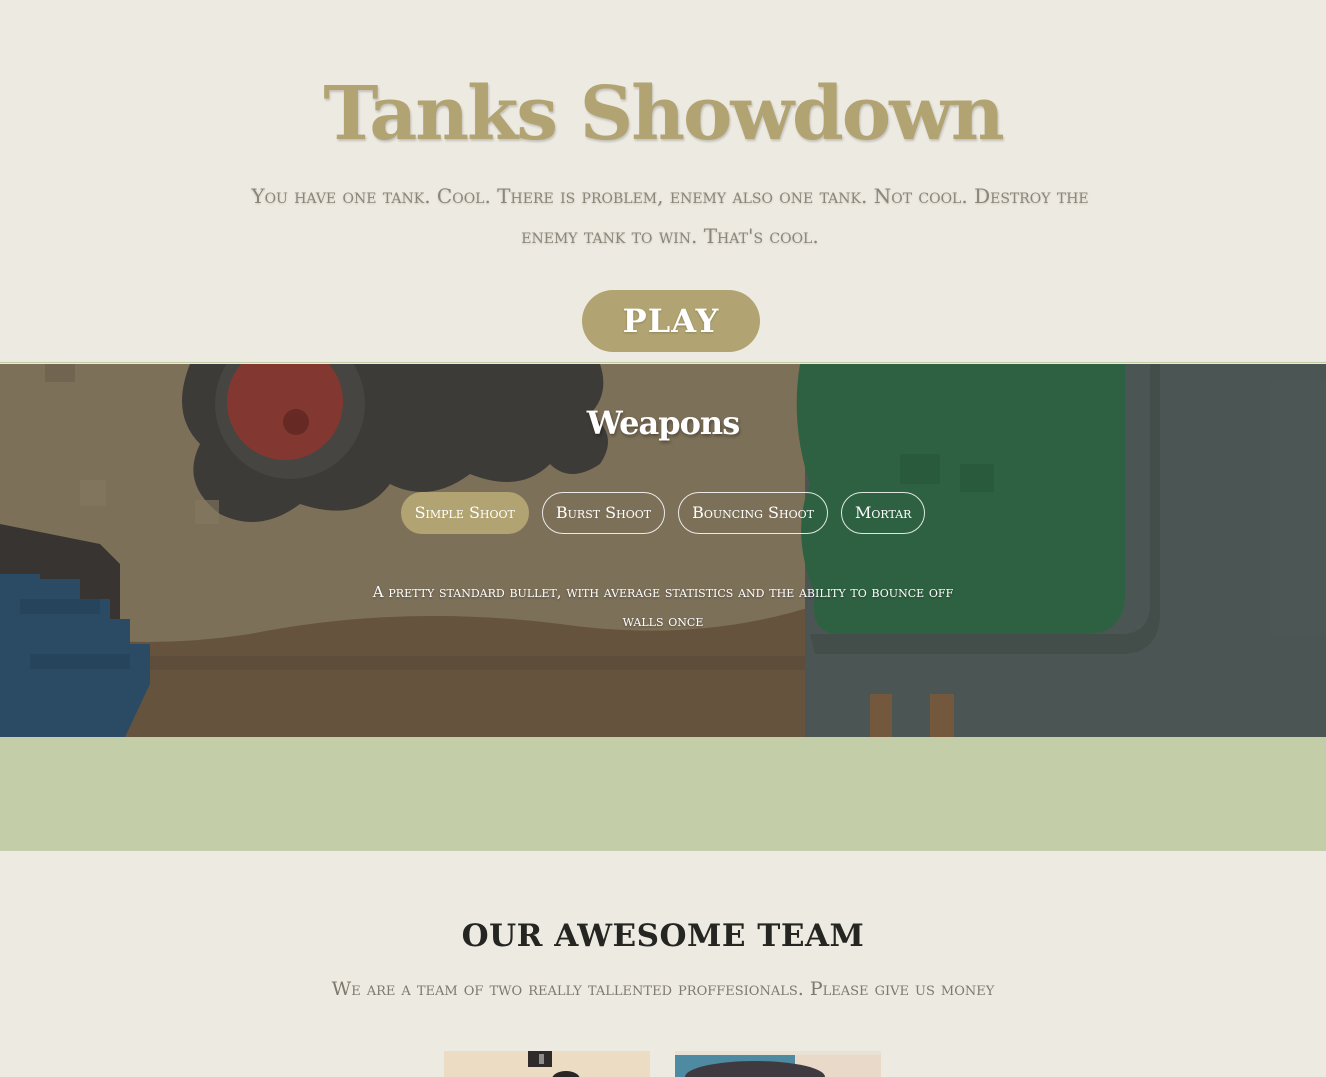 This screenshot has width=1326, height=1077. Describe the element at coordinates (603, 513) in the screenshot. I see `tab-burst-shoot: Burst Shoot` at that location.